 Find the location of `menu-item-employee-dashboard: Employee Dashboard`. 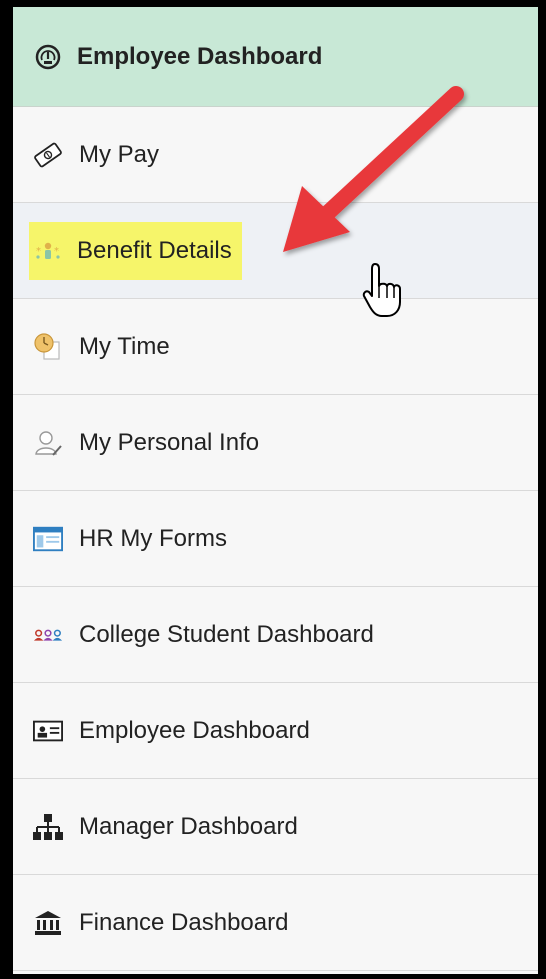

menu-item-employee-dashboard: Employee Dashboard is located at coordinates (279, 731).